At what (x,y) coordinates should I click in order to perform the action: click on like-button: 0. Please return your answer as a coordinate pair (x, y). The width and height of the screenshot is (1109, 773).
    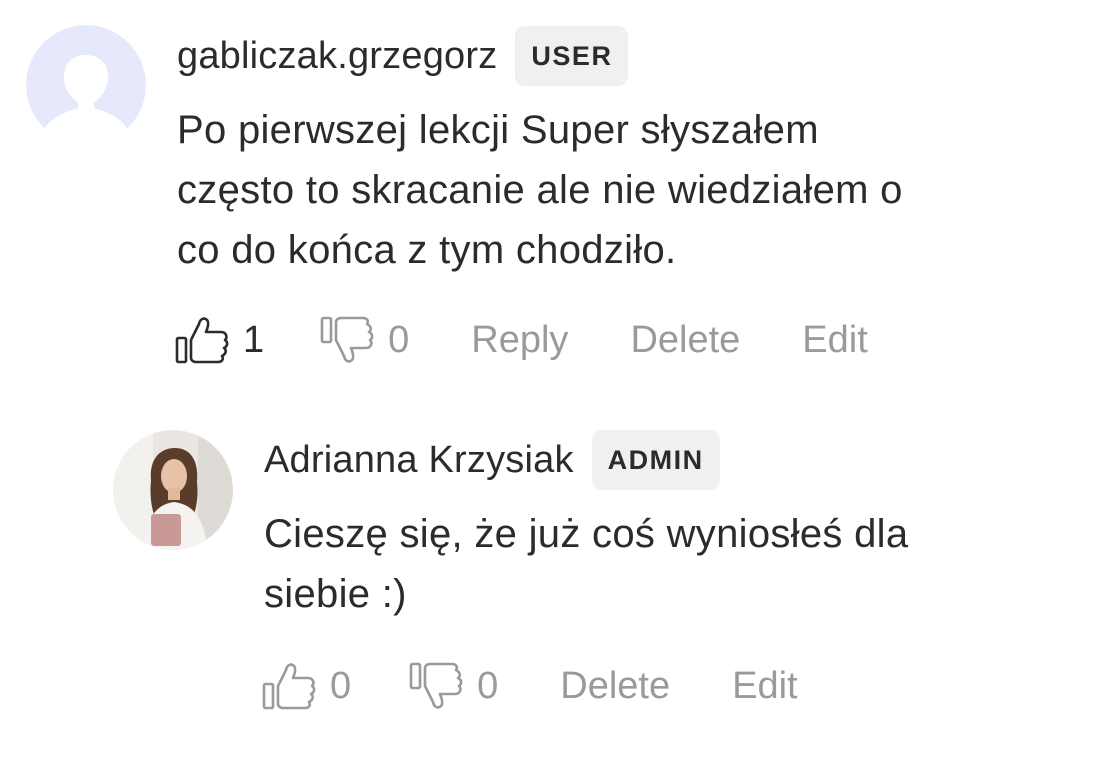
    Looking at the image, I should click on (306, 686).